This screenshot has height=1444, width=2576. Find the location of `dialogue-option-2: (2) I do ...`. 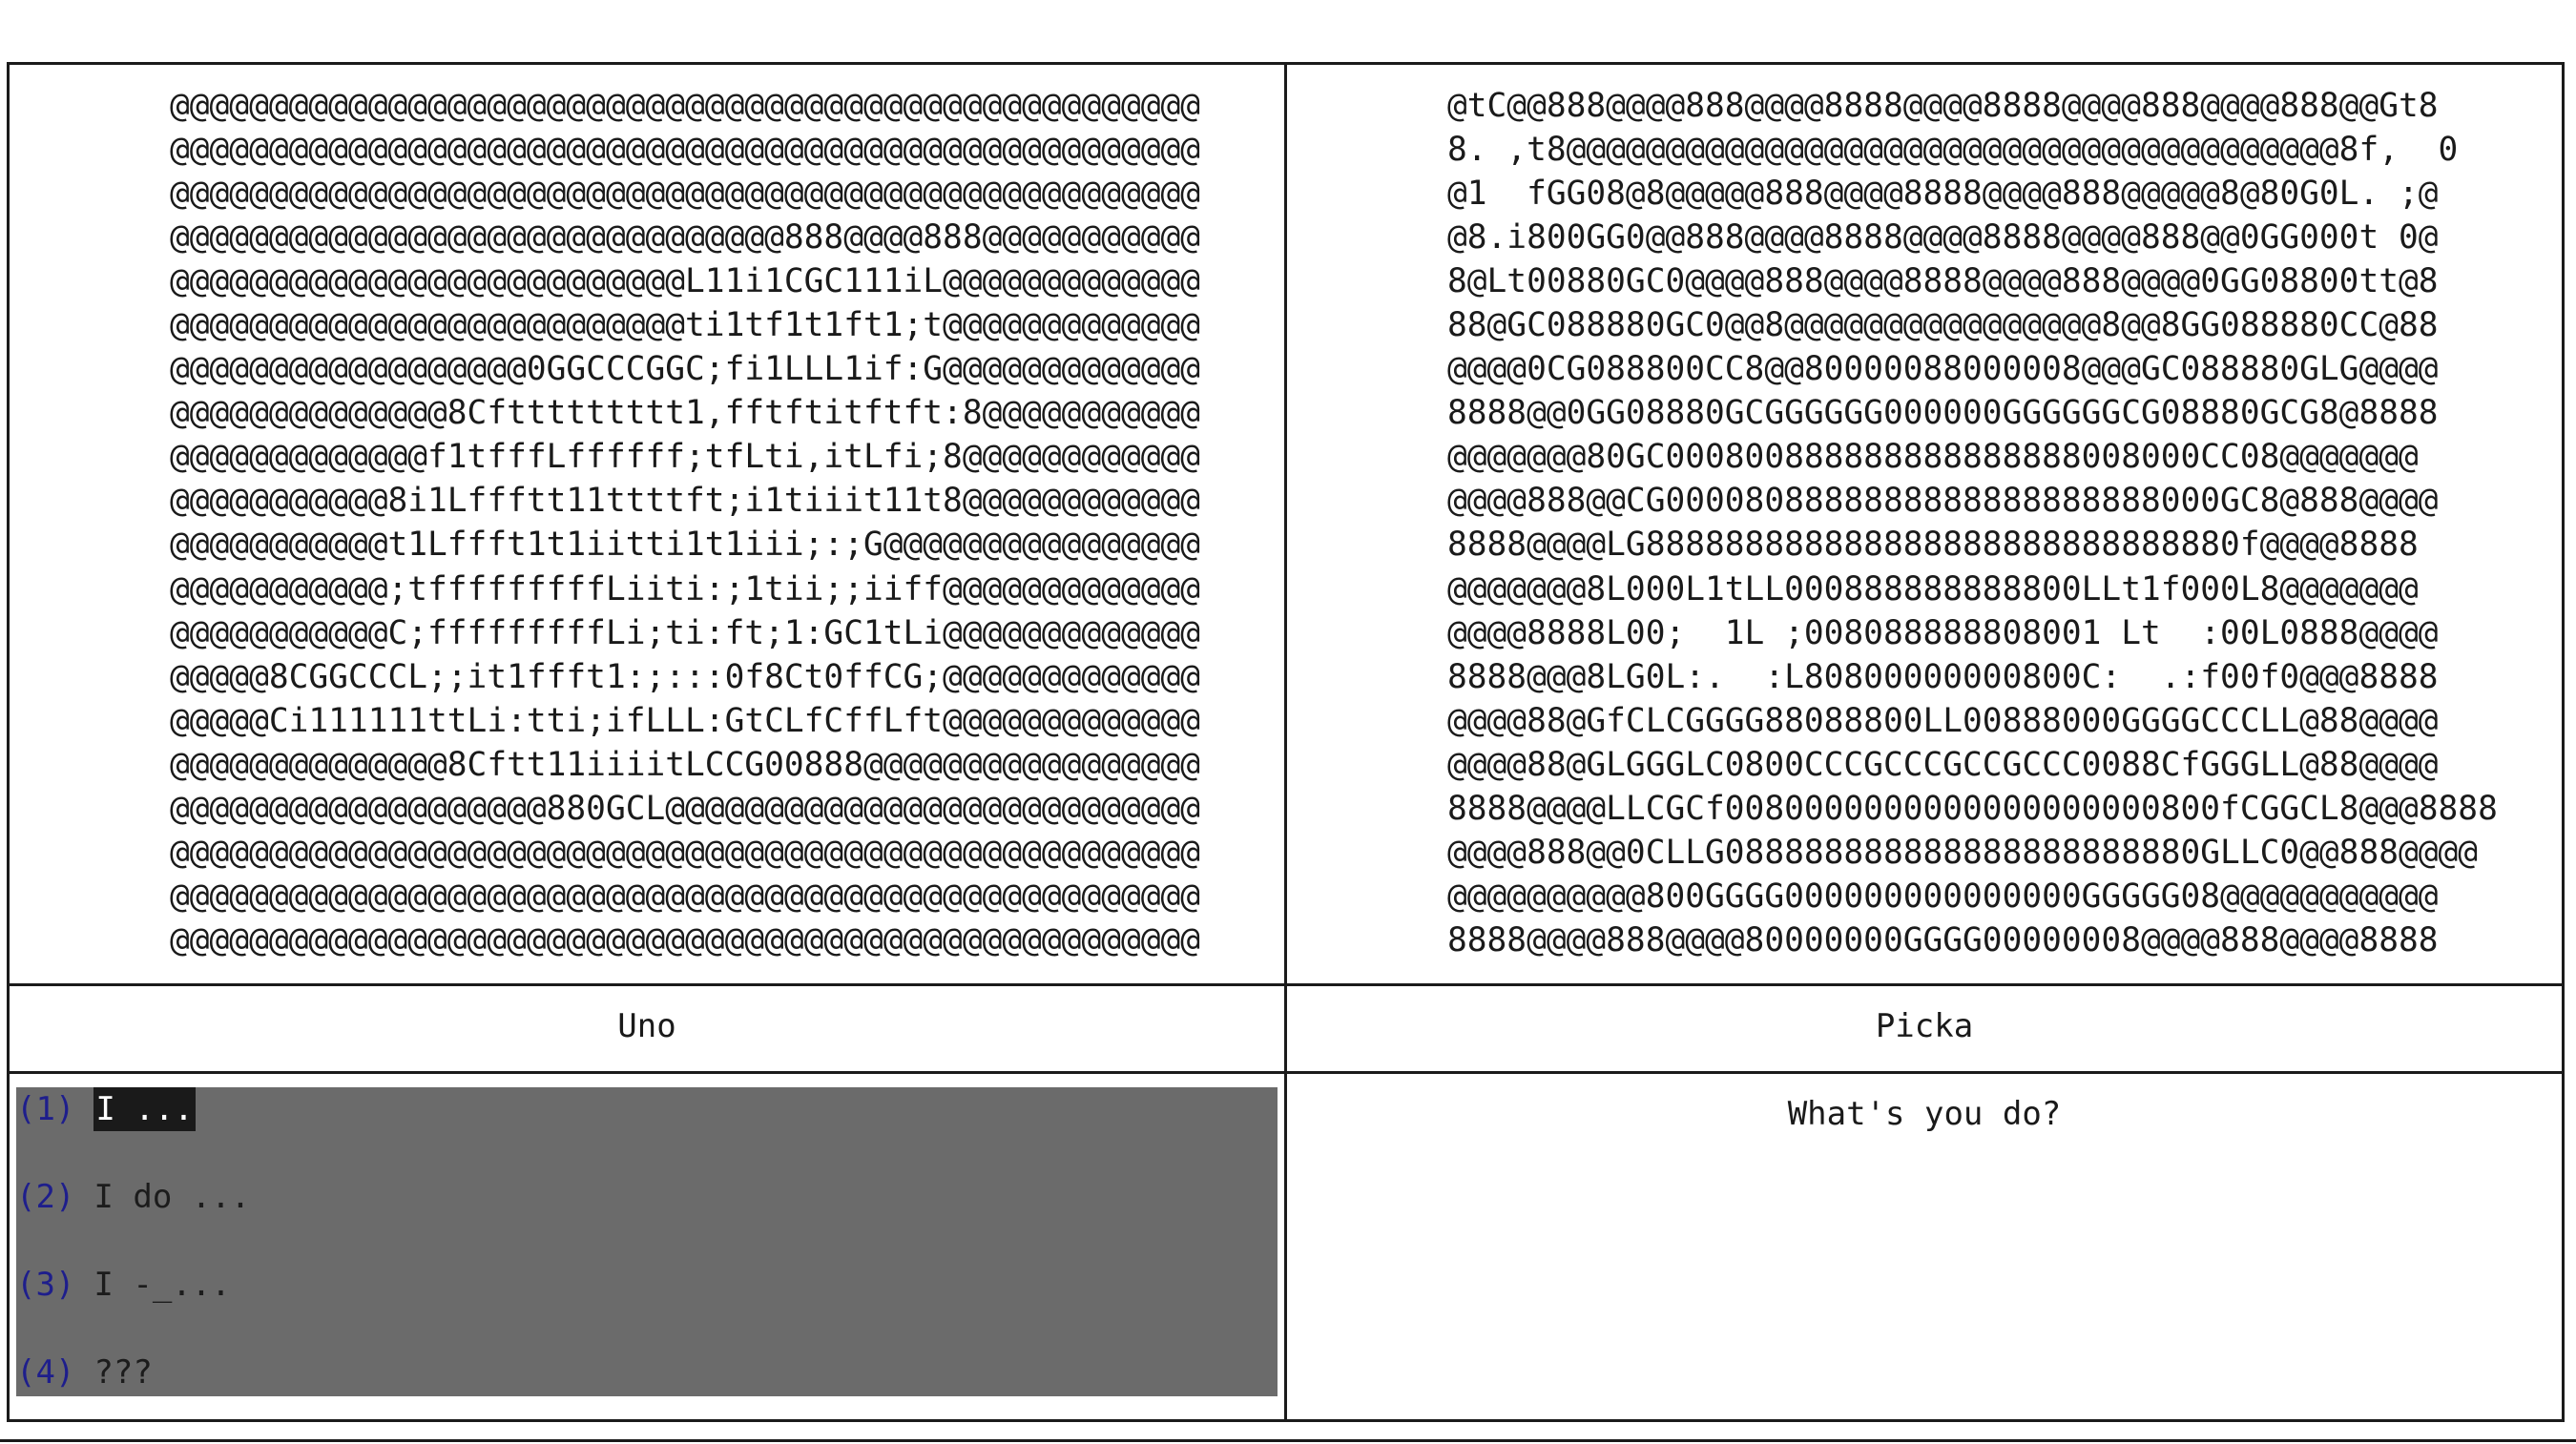

dialogue-option-2: (2) I do ... is located at coordinates (133, 1197).